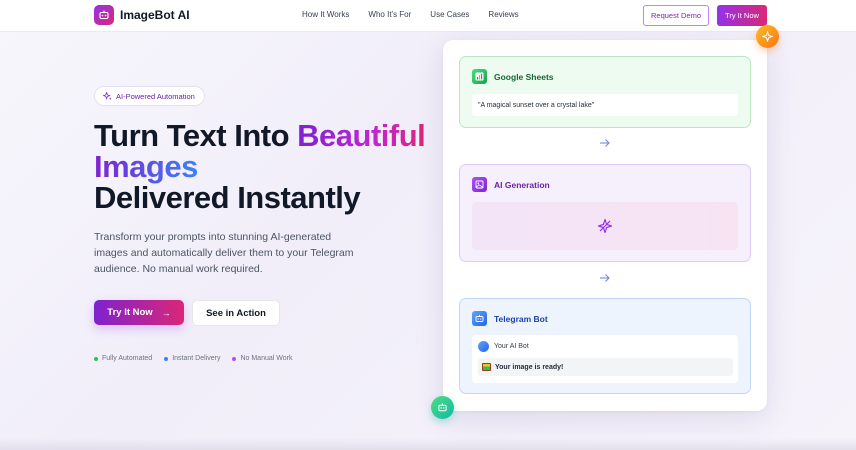 The height and width of the screenshot is (450, 856). Describe the element at coordinates (166, 358) in the screenshot. I see `blue-dot-icon` at that location.